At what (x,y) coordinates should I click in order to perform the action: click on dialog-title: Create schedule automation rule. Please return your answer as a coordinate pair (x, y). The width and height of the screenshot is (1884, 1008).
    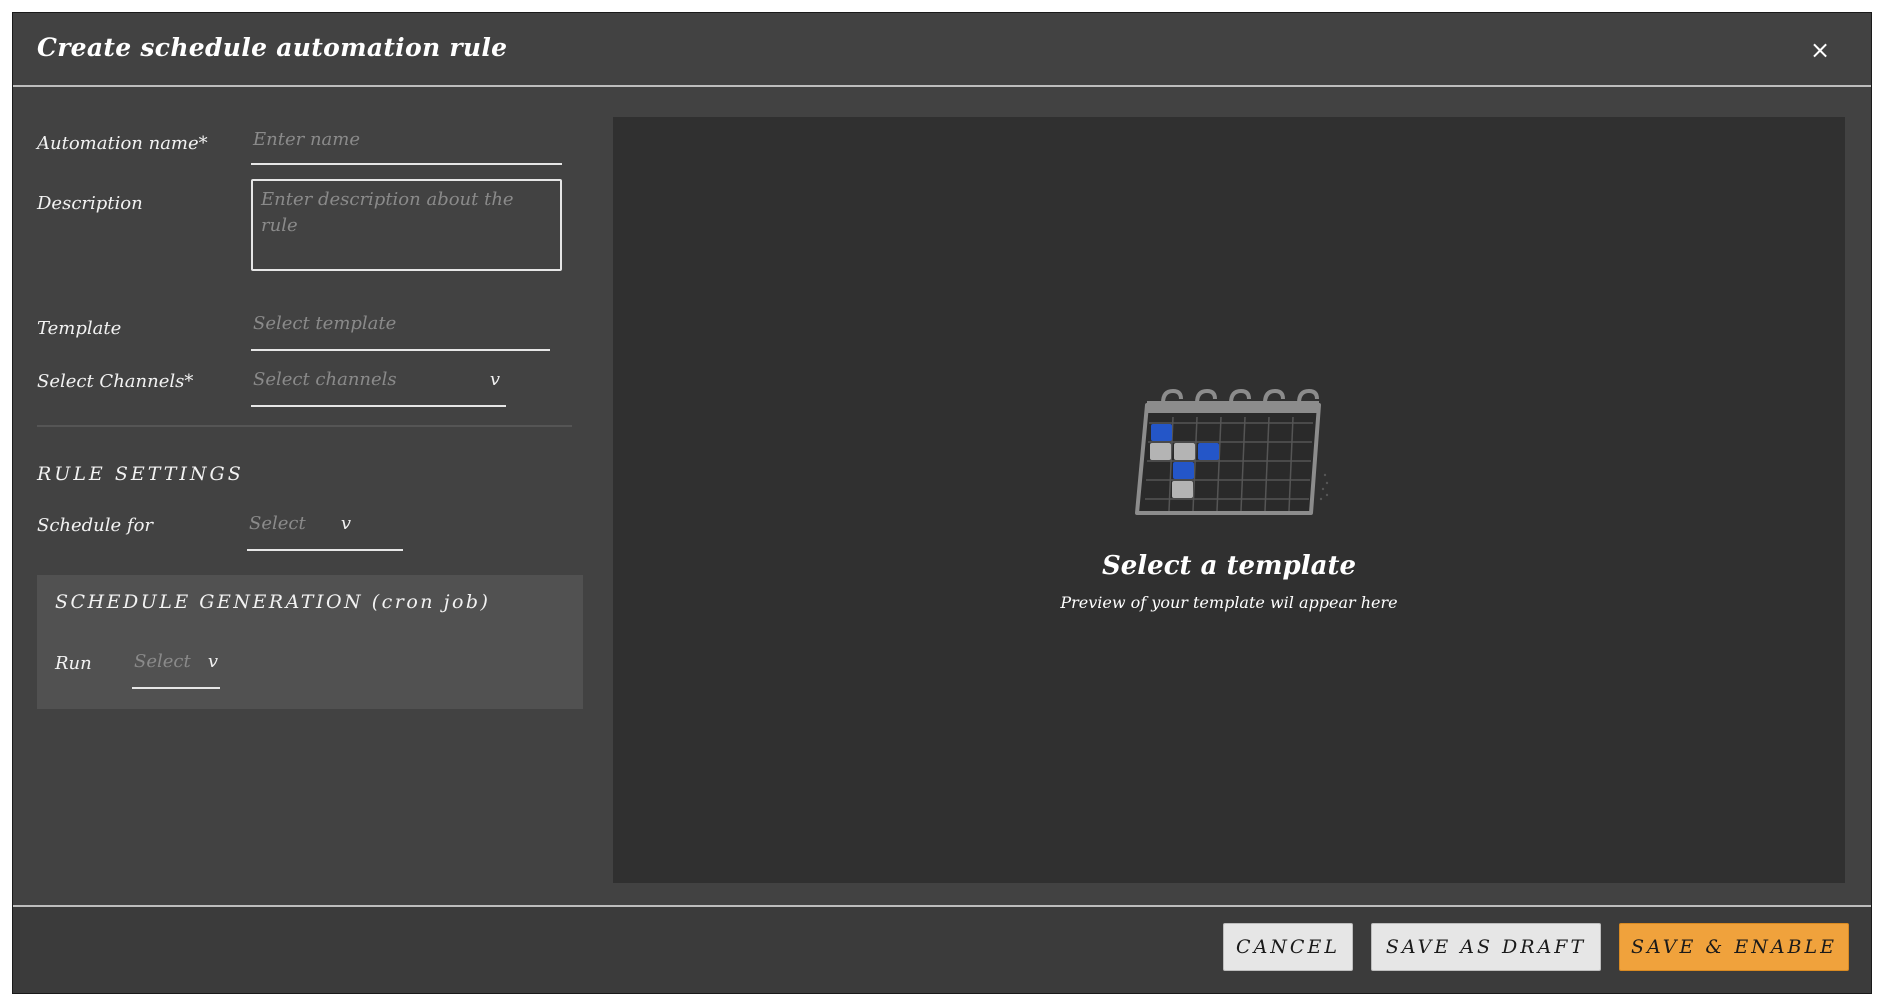
    Looking at the image, I should click on (272, 47).